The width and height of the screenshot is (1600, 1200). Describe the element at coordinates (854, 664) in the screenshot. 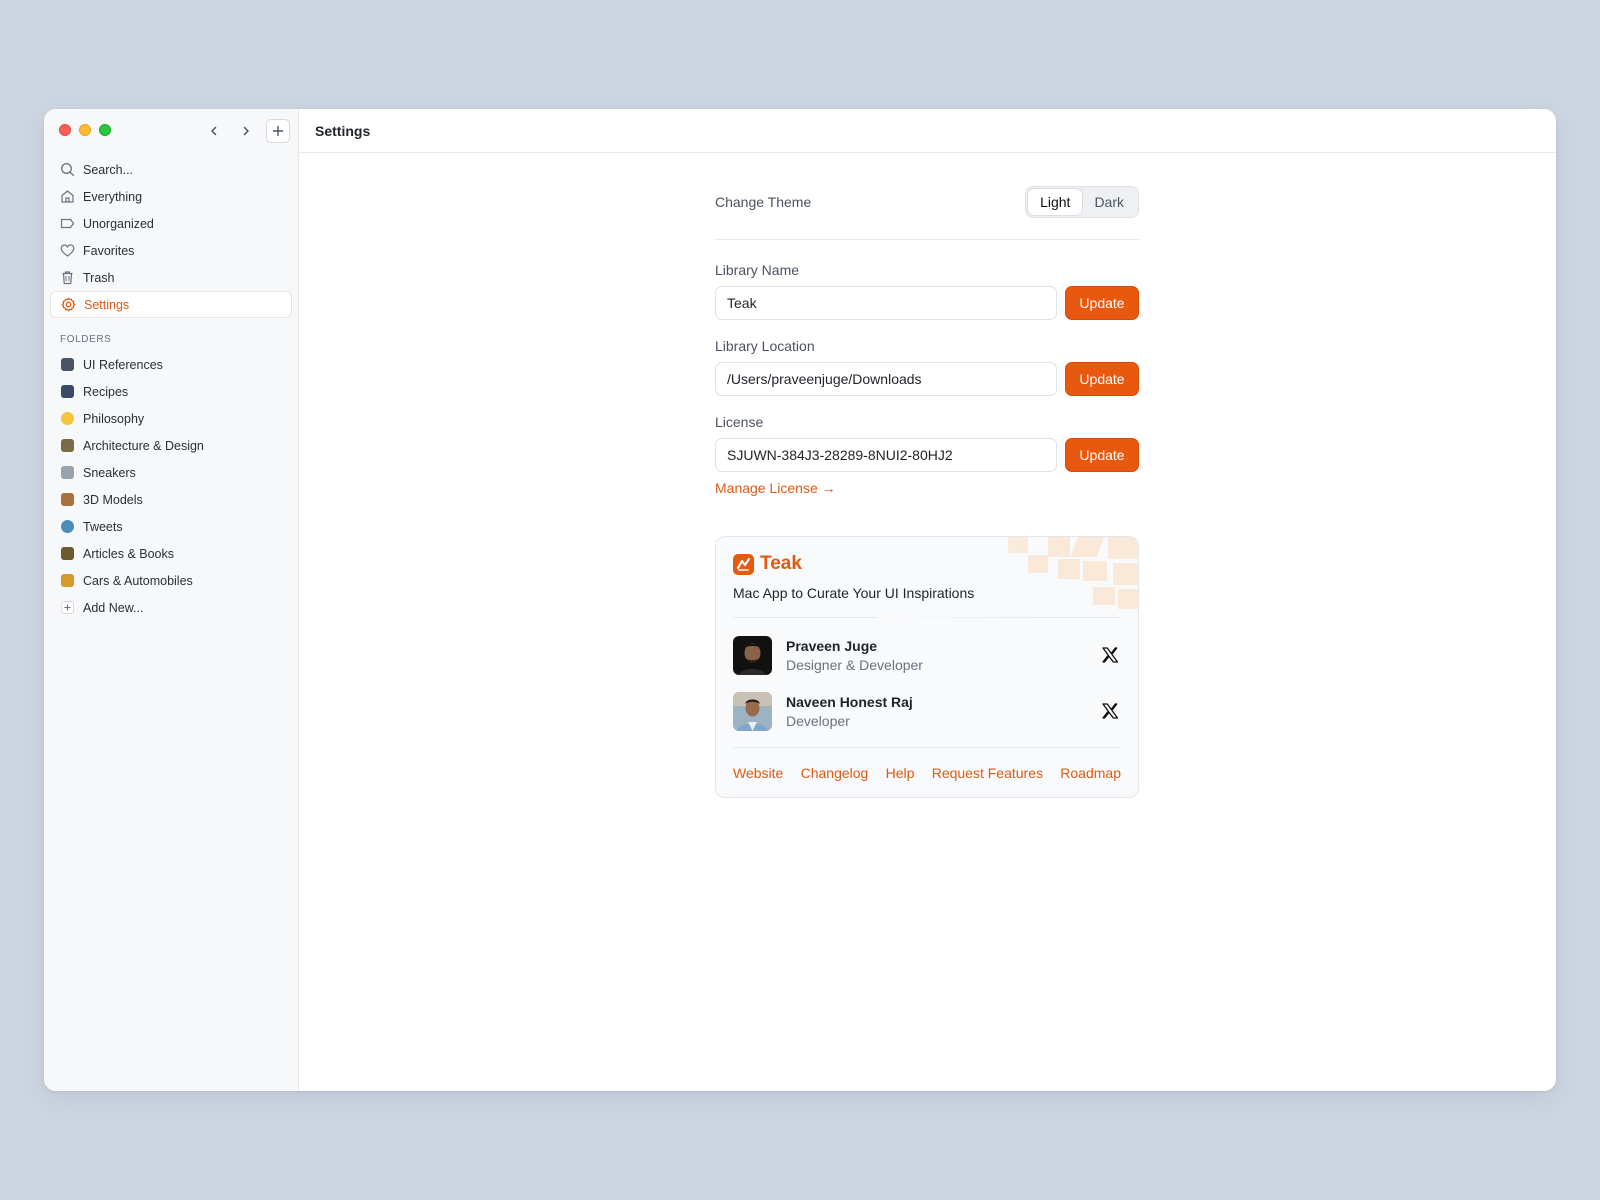

I see `person-role: Designer & Developer` at that location.